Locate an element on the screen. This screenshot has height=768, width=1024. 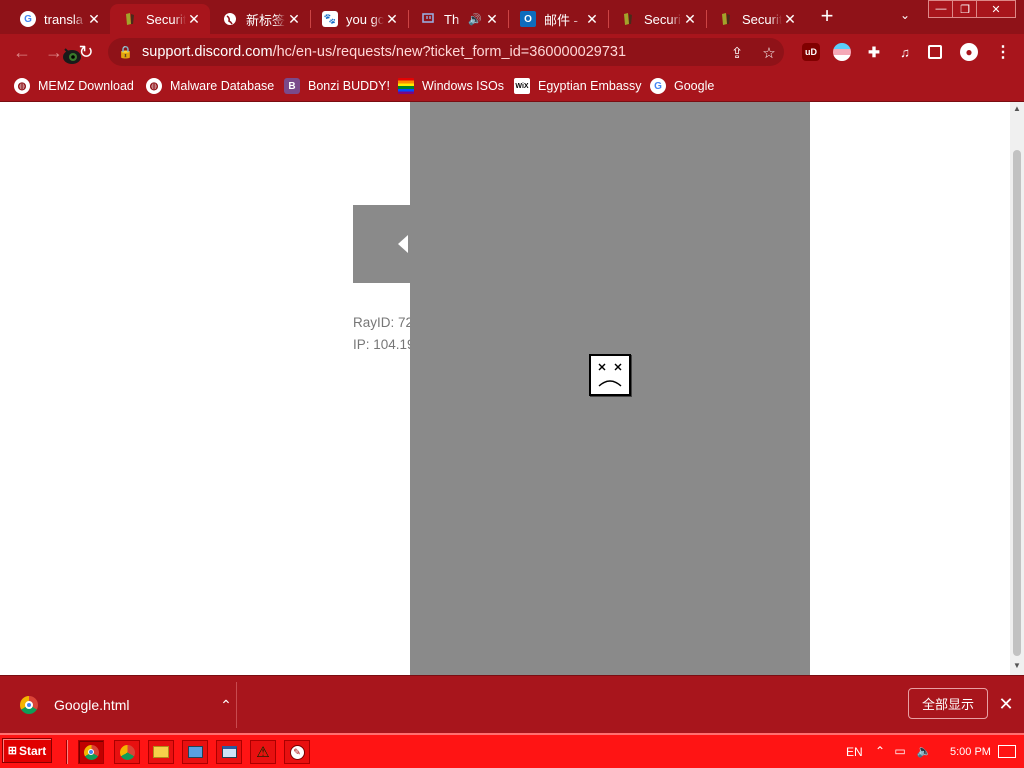
volume-icon: 🔈 is located at coordinates (924, 751).